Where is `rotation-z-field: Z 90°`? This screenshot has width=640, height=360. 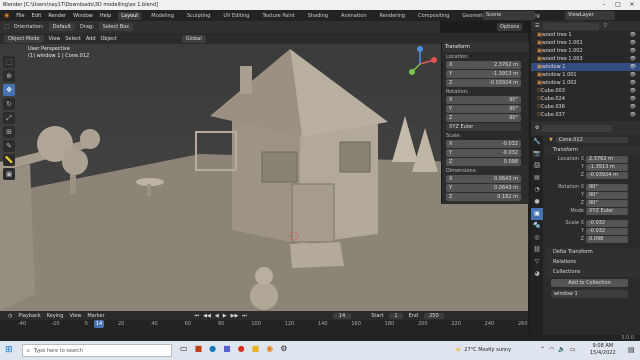 rotation-z-field: Z 90° is located at coordinates (483, 118).